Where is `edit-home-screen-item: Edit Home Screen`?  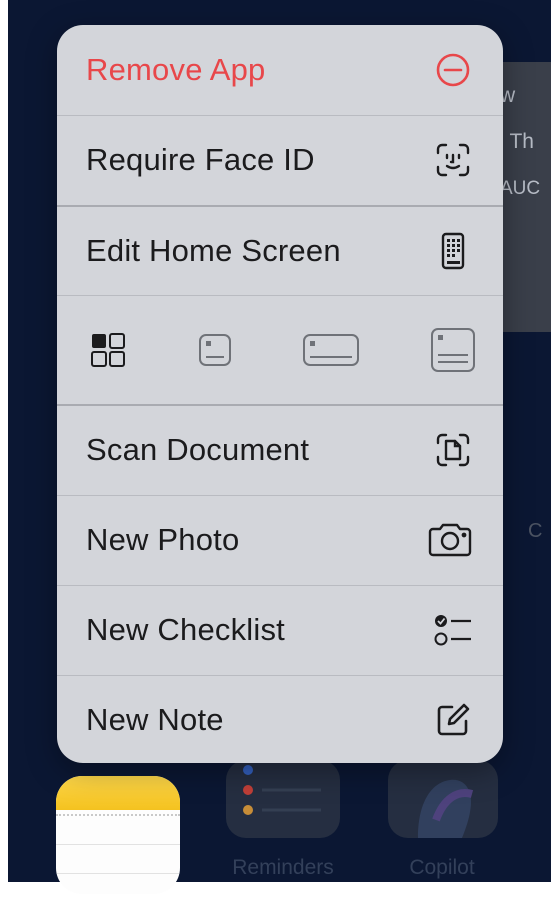
edit-home-screen-item: Edit Home Screen is located at coordinates (280, 251).